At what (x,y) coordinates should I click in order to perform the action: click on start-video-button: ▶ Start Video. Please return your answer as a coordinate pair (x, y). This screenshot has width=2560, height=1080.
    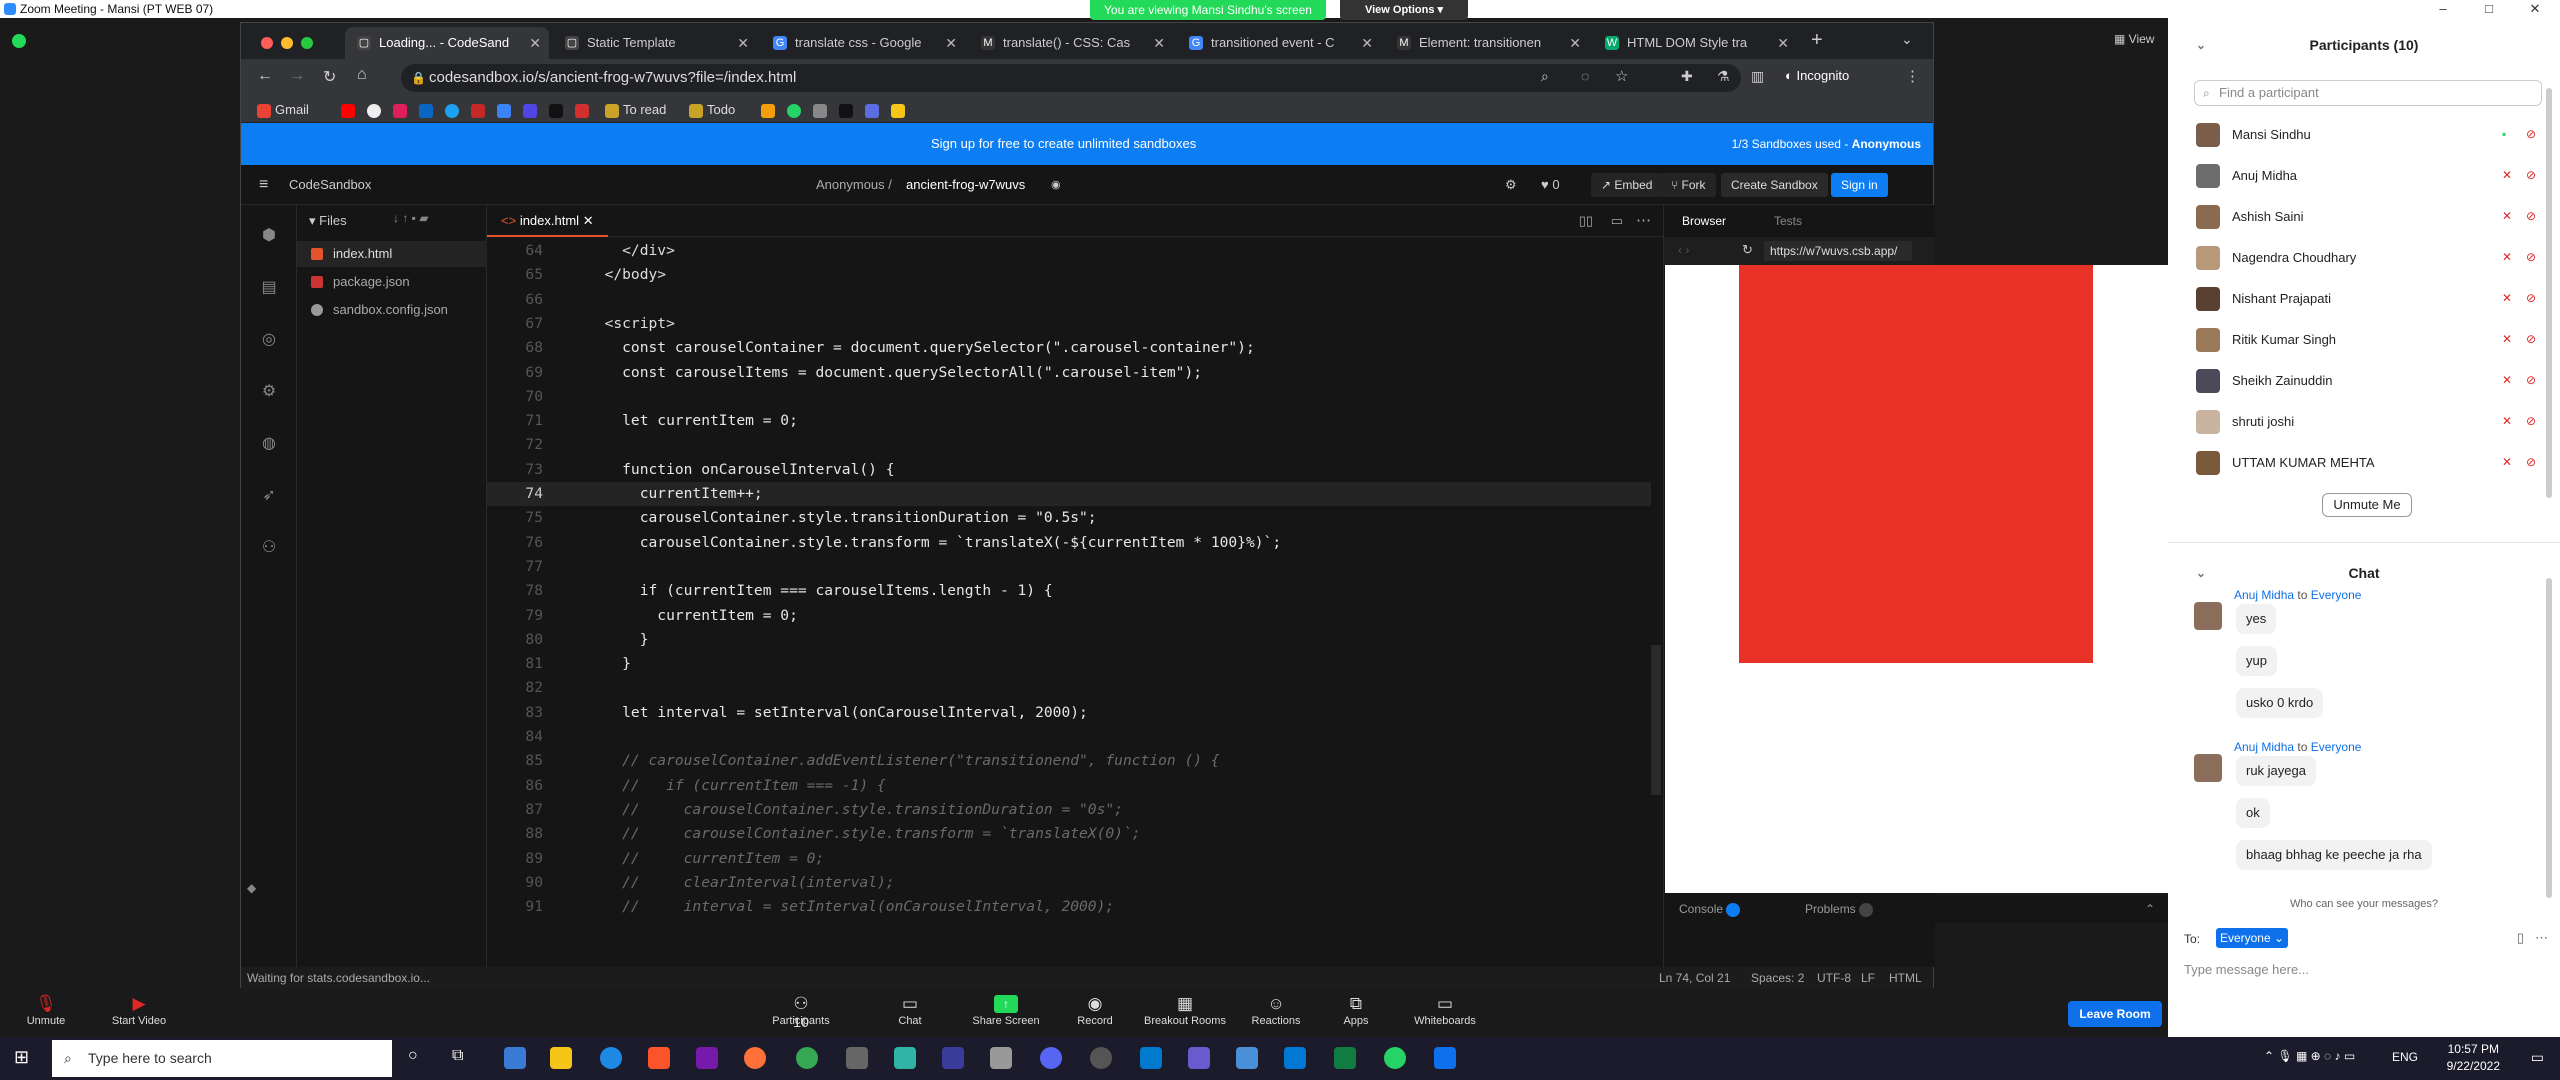
    Looking at the image, I should click on (139, 1014).